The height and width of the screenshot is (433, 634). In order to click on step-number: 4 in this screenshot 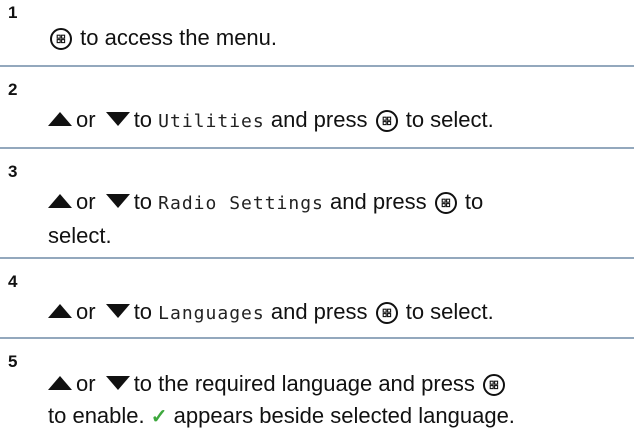, I will do `click(13, 281)`.